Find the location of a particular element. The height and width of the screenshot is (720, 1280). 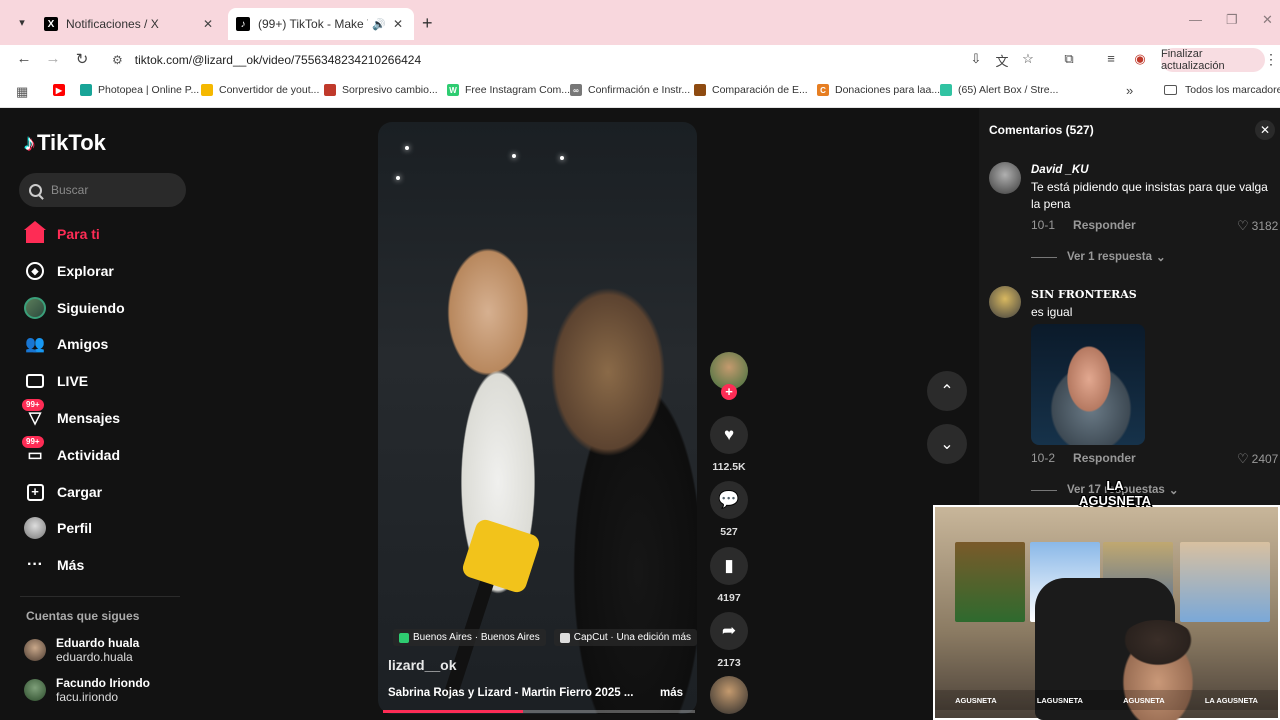

restore-icon: ❐ is located at coordinates (1232, 20).